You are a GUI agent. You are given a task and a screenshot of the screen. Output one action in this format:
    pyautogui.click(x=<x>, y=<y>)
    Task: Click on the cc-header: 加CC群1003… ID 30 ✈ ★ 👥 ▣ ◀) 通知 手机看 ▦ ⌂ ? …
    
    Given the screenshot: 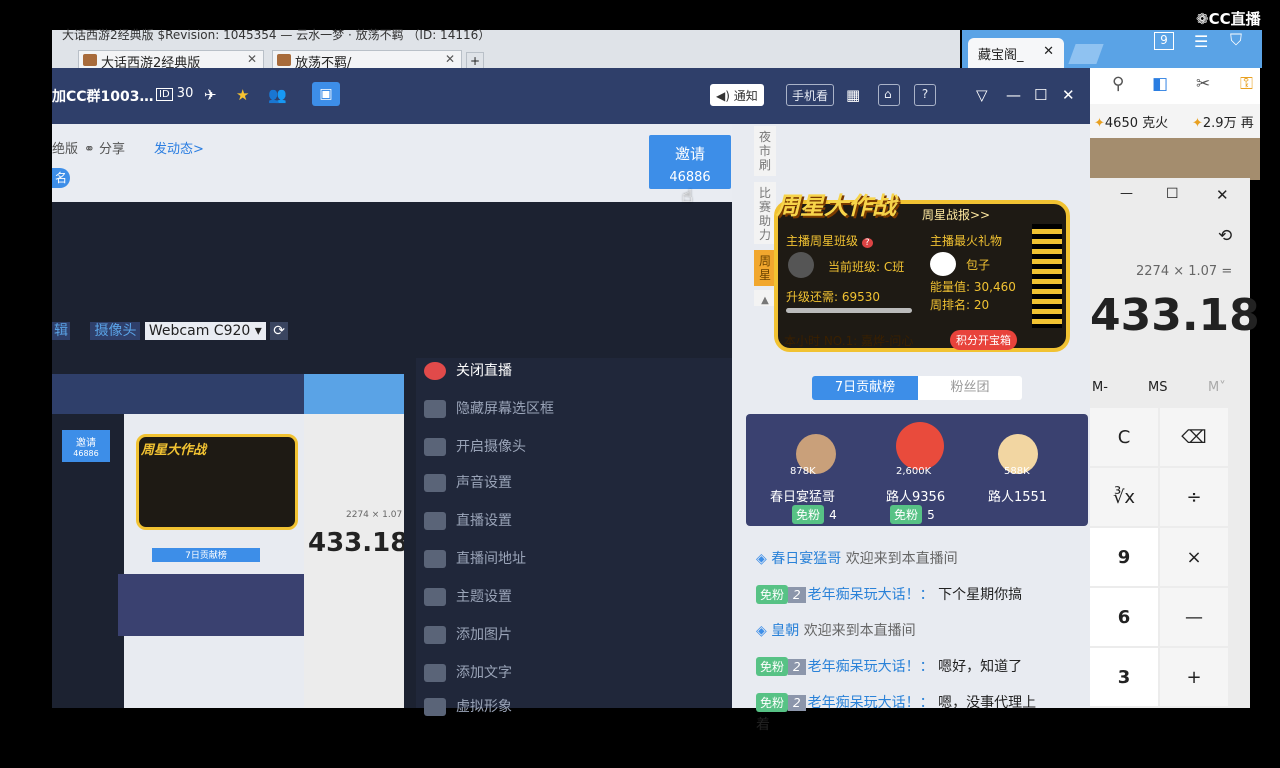 What is the action you would take?
    pyautogui.click(x=571, y=96)
    